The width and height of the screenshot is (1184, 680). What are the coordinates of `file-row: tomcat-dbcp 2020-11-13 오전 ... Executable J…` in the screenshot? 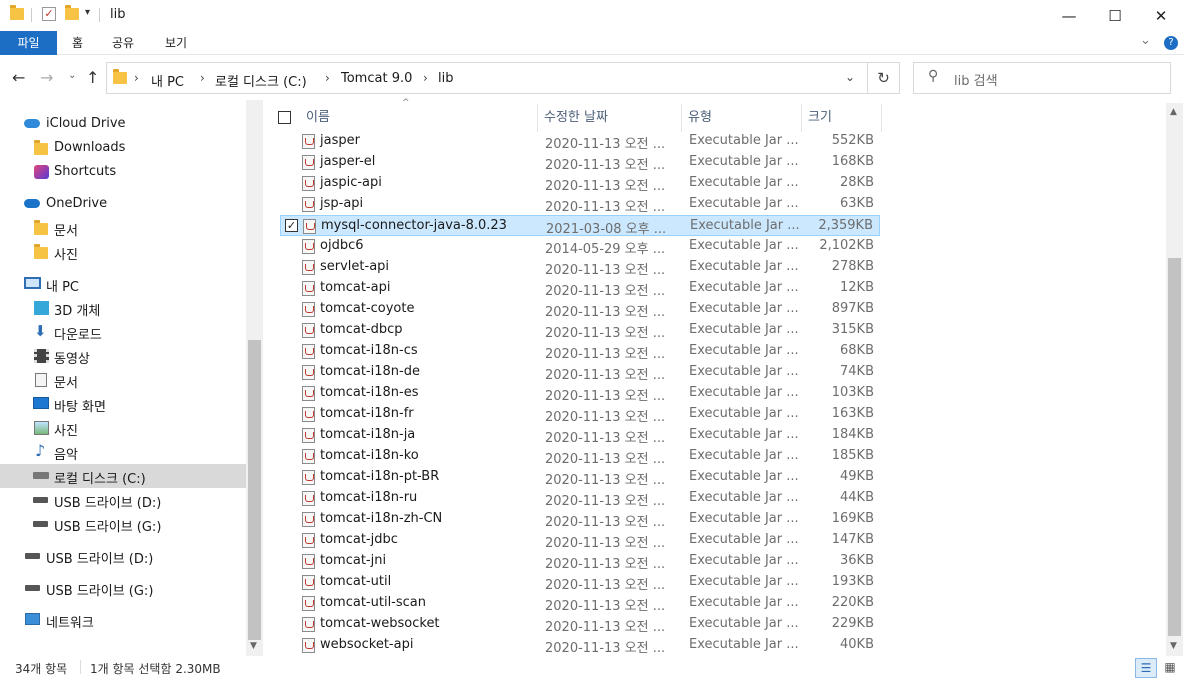 It's located at (580, 330).